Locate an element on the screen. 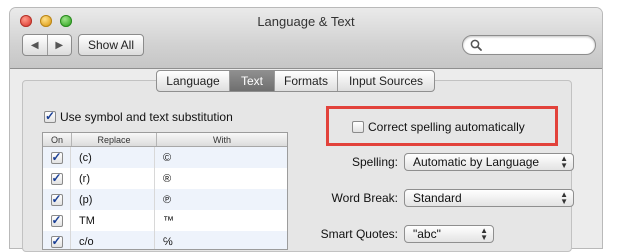 The height and width of the screenshot is (252, 620). tab-text: Text is located at coordinates (252, 81).